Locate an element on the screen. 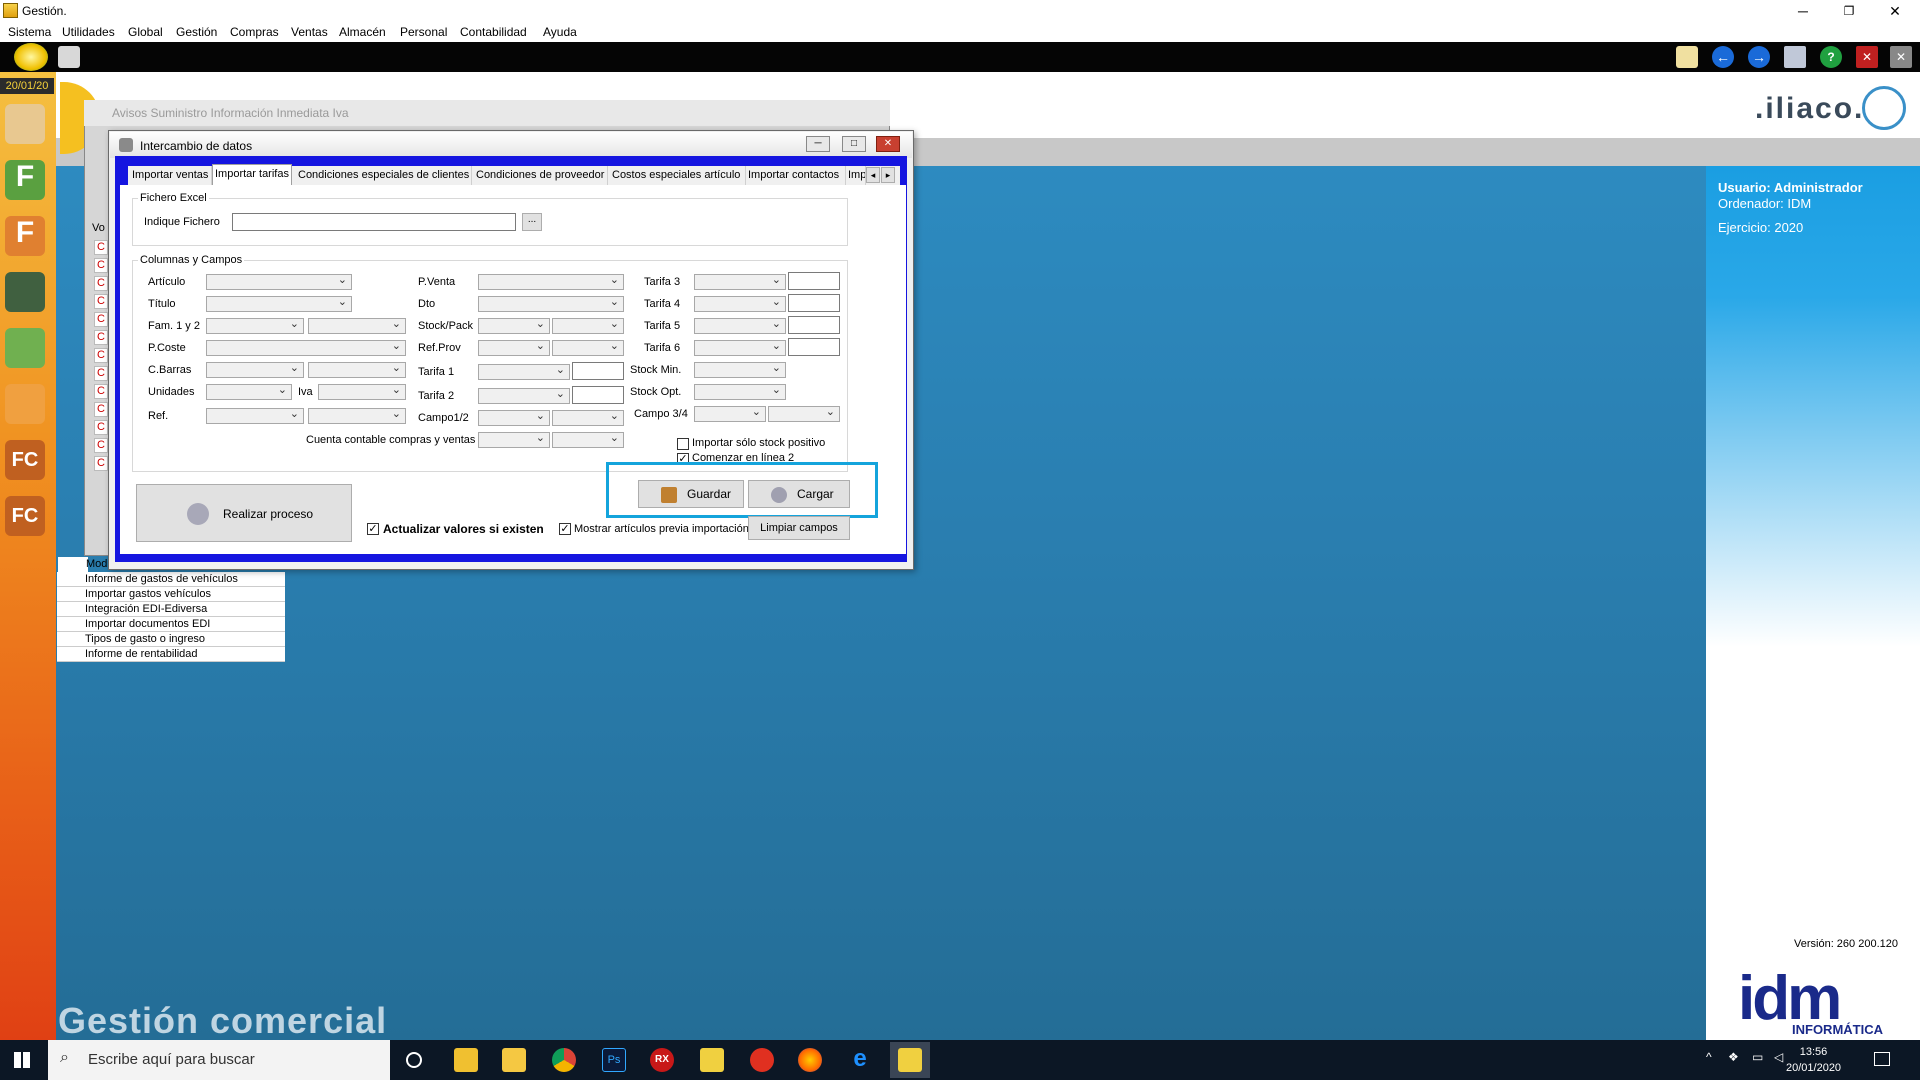  taskbar-folder-icon is located at coordinates (514, 1060).